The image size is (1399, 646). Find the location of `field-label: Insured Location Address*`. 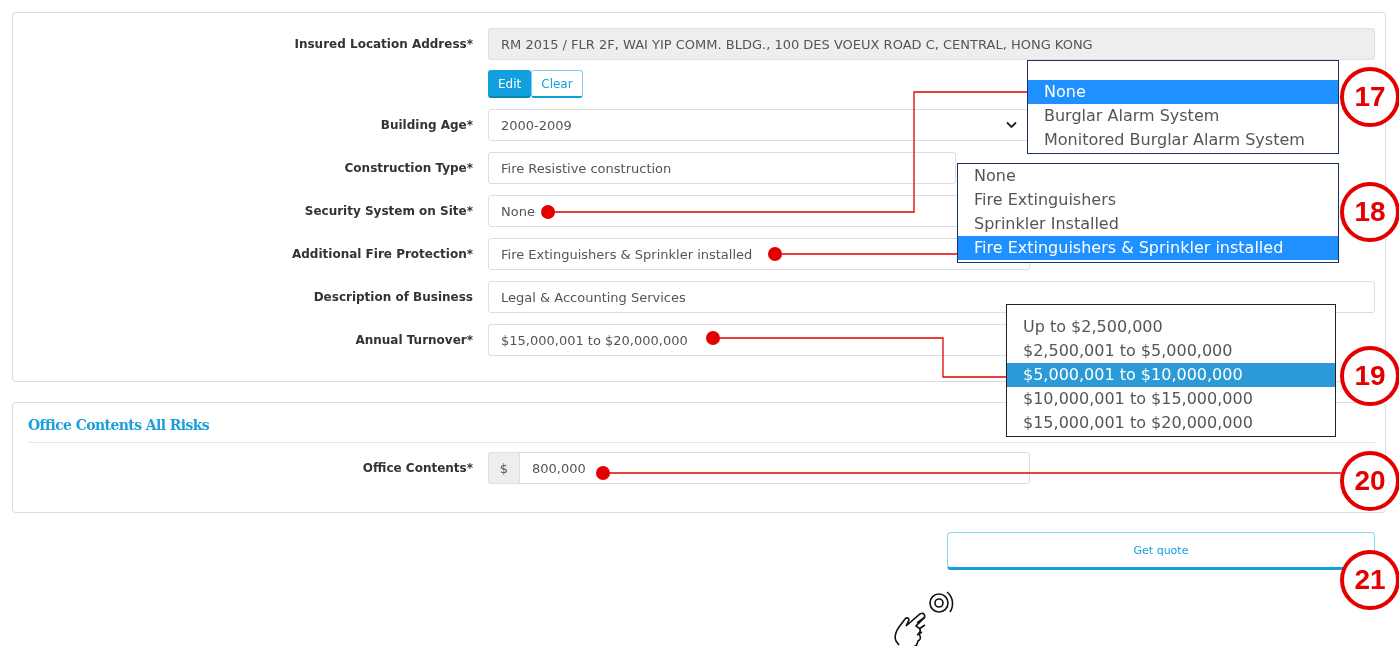

field-label: Insured Location Address* is located at coordinates (383, 44).